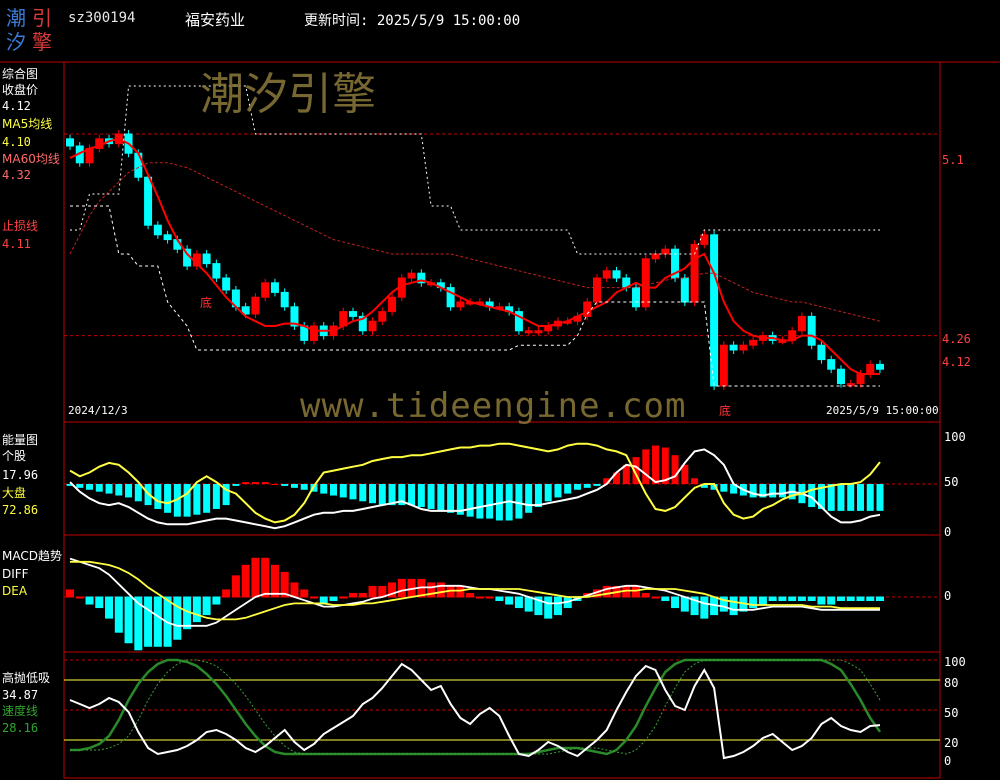 Image resolution: width=1000 pixels, height=780 pixels. Describe the element at coordinates (26, 678) in the screenshot. I see `panel4-title: 高抛低吸` at that location.